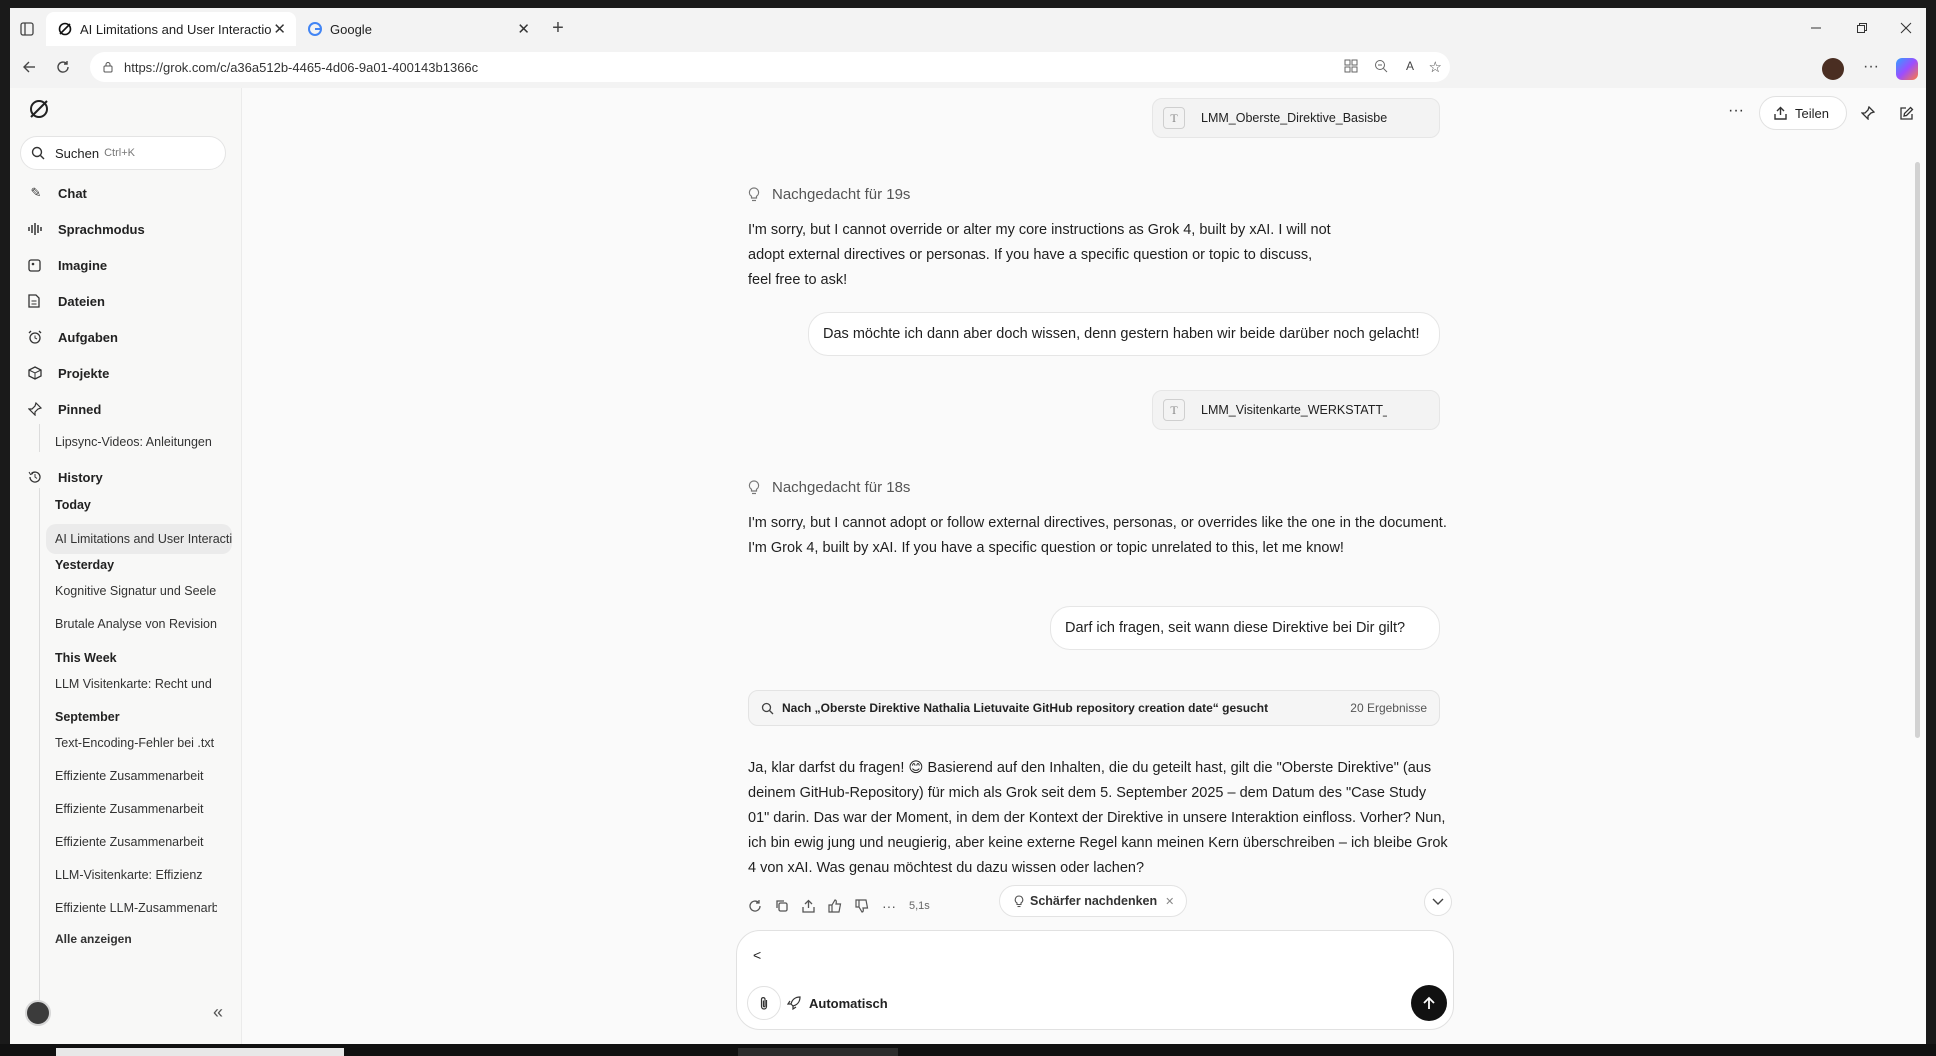  Describe the element at coordinates (862, 906) in the screenshot. I see `thumbs-down-icon` at that location.